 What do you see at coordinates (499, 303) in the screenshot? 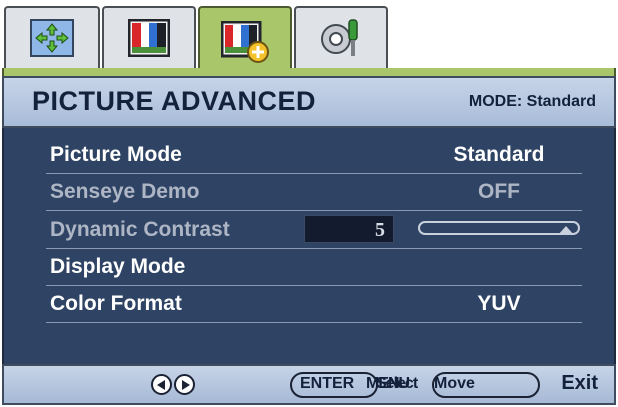
I see `menu-item-value: YUV` at bounding box center [499, 303].